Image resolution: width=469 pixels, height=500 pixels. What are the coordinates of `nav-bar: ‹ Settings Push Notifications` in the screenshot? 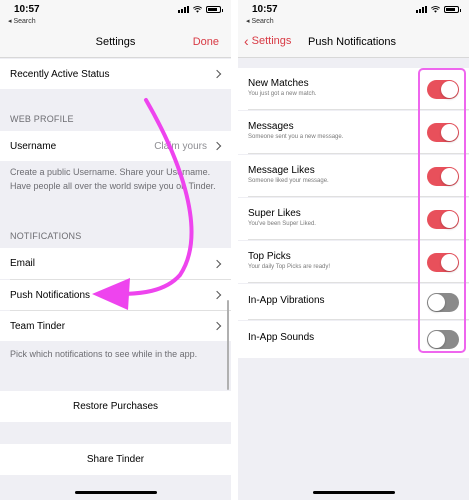 It's located at (353, 43).